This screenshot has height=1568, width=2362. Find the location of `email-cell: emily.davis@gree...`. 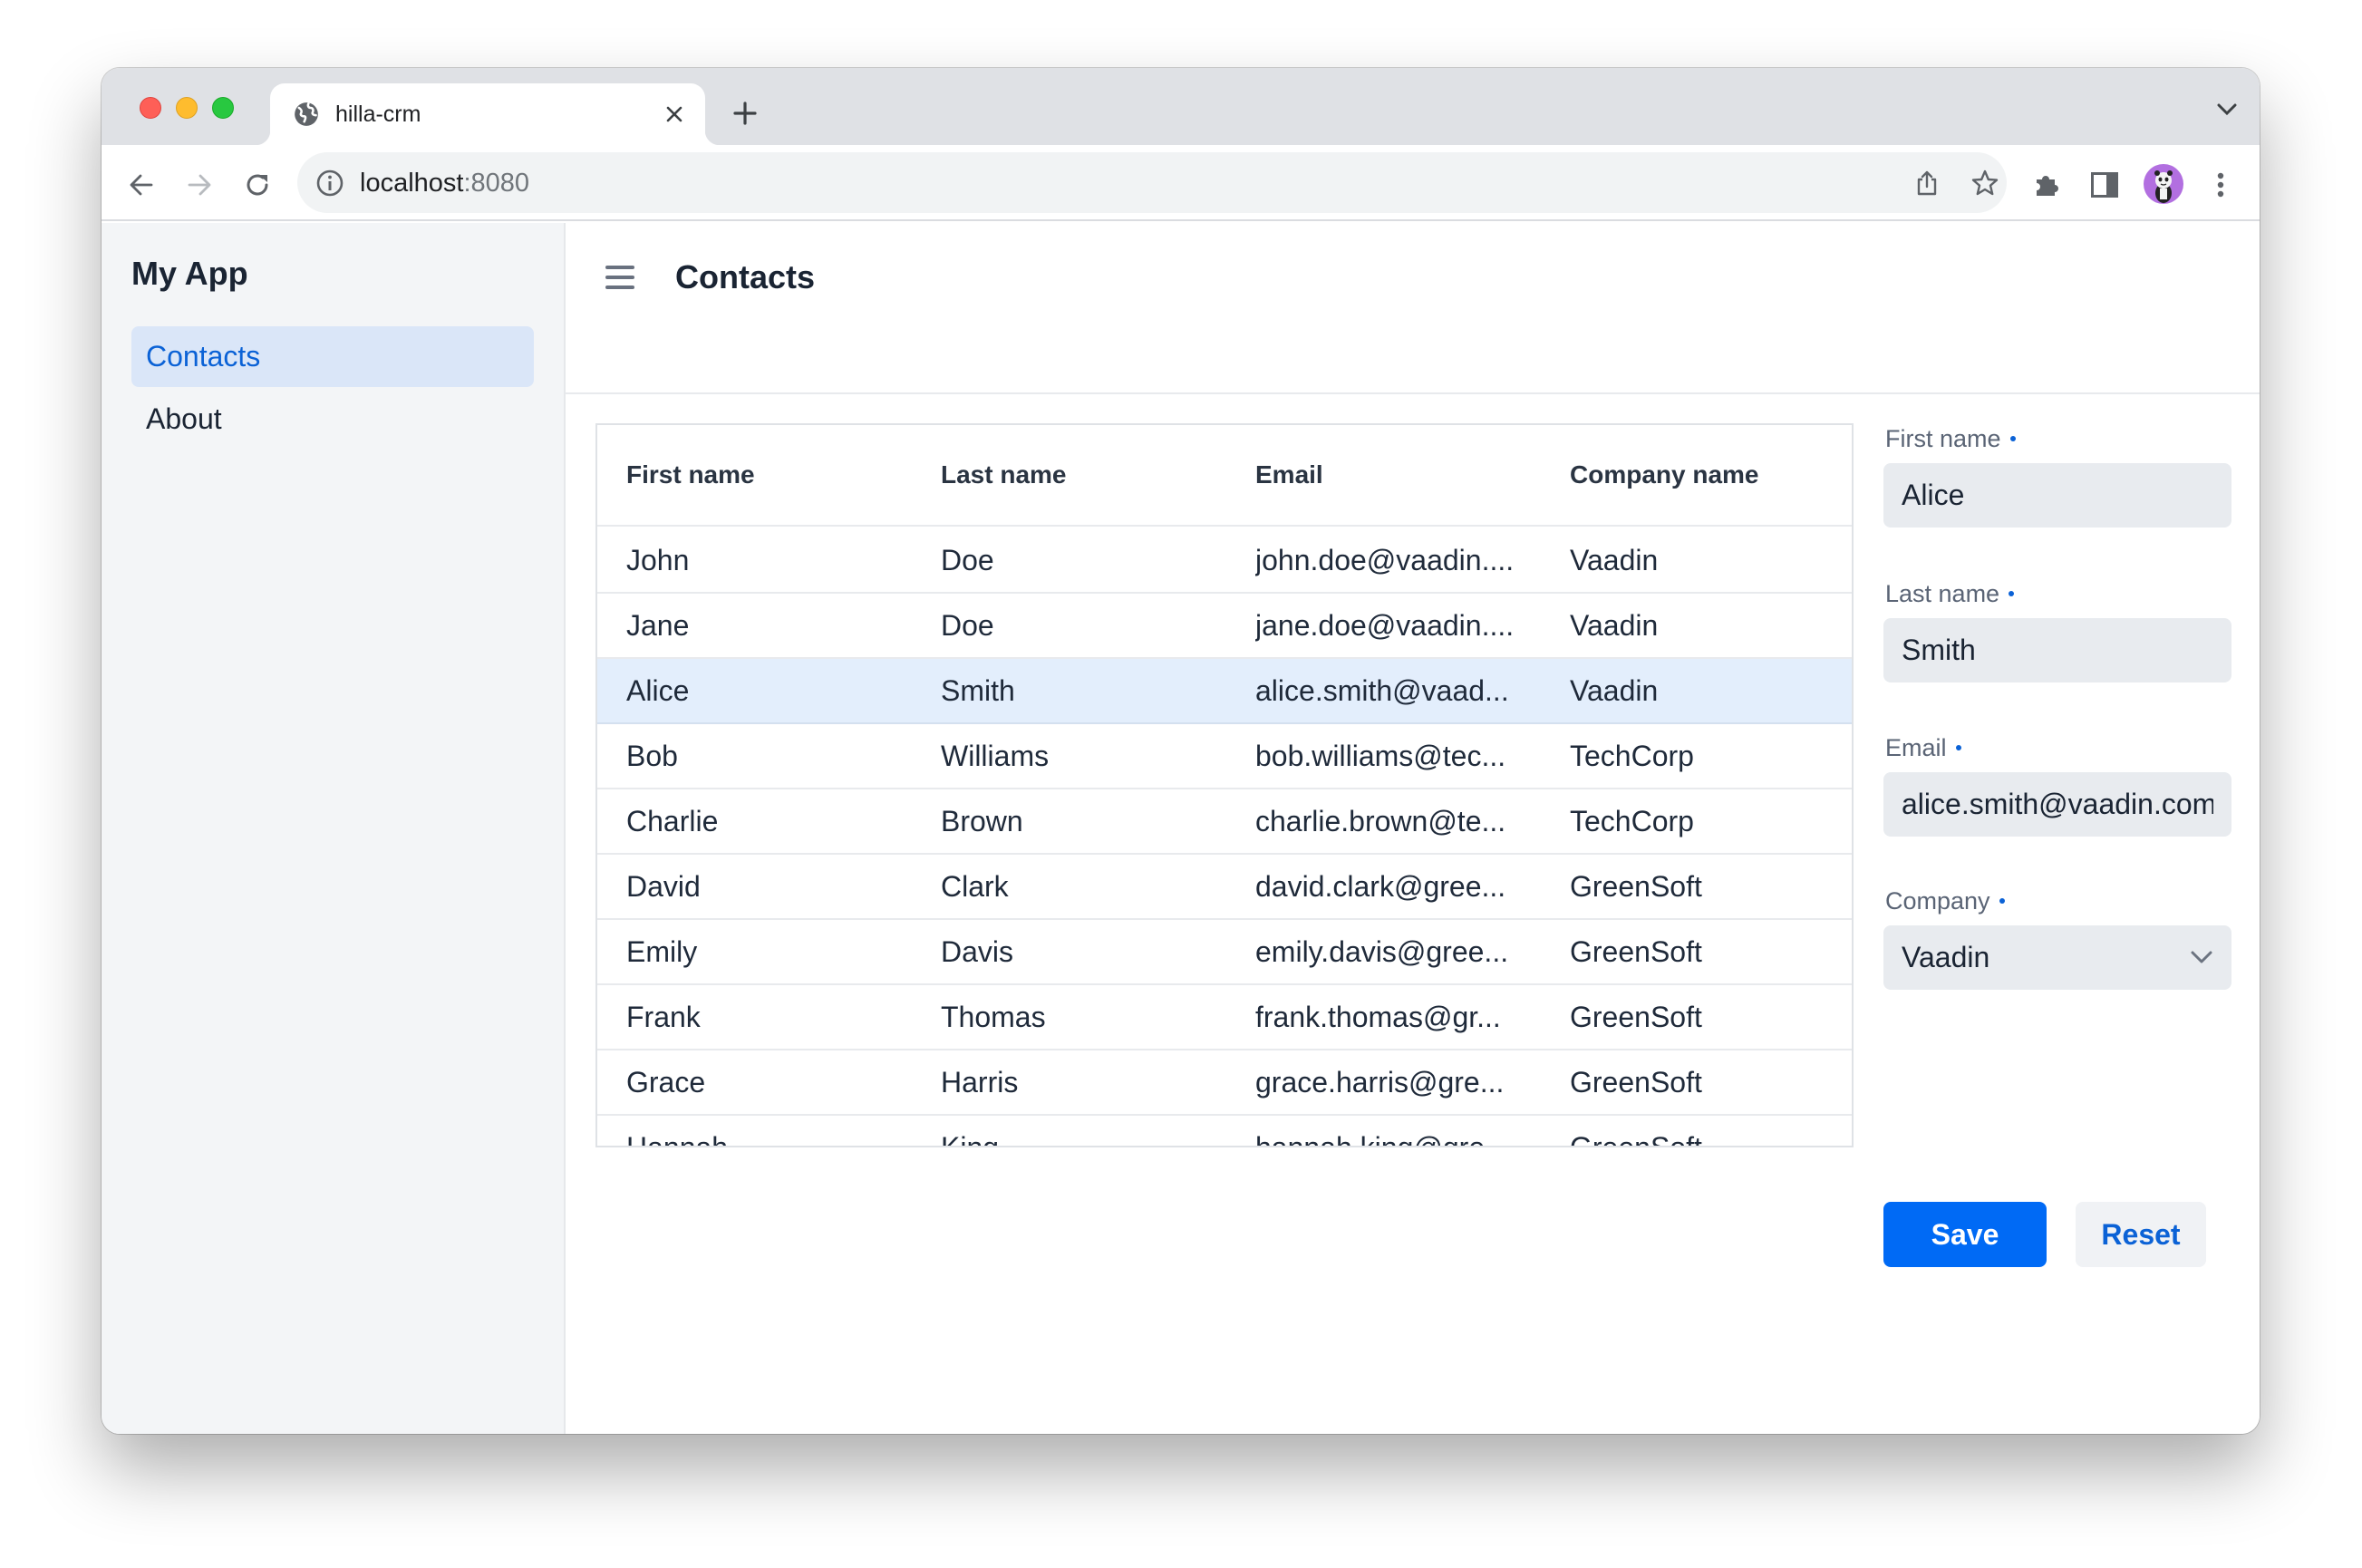

email-cell: emily.davis@gree... is located at coordinates (1382, 951).